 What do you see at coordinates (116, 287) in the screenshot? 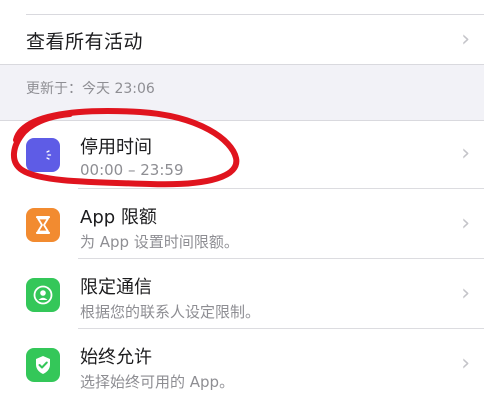
I see `communication-limits-title: 限定通信` at bounding box center [116, 287].